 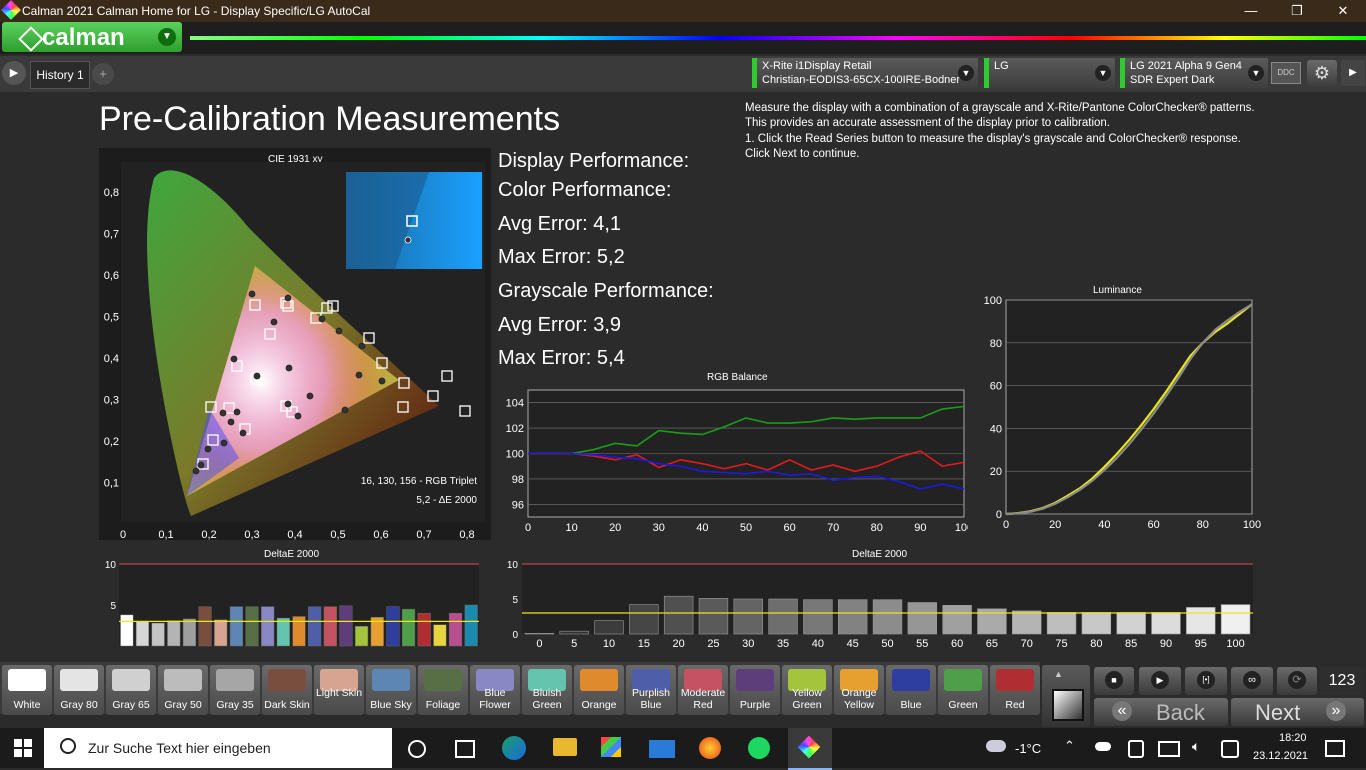 I want to click on firefox-icon, so click(x=710, y=748).